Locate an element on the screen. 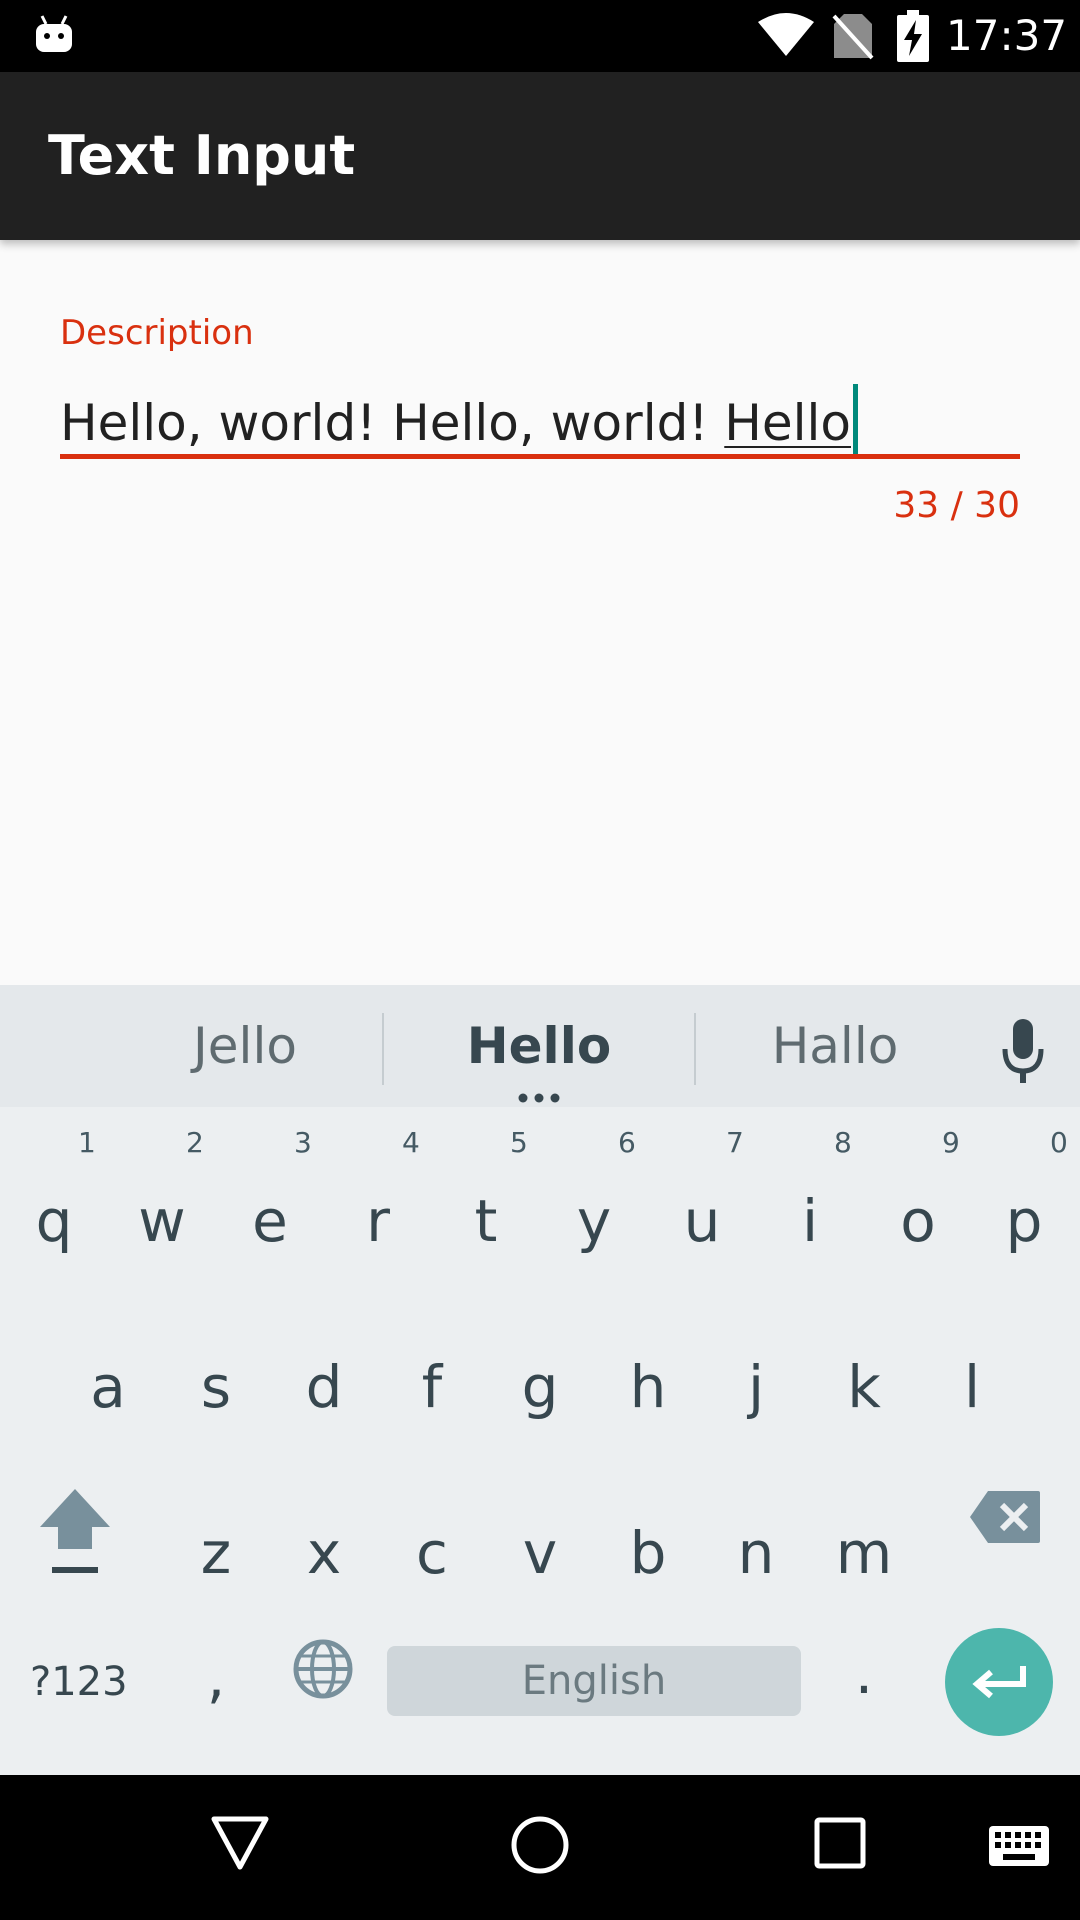 The image size is (1080, 1920). home-icon is located at coordinates (540, 1845).